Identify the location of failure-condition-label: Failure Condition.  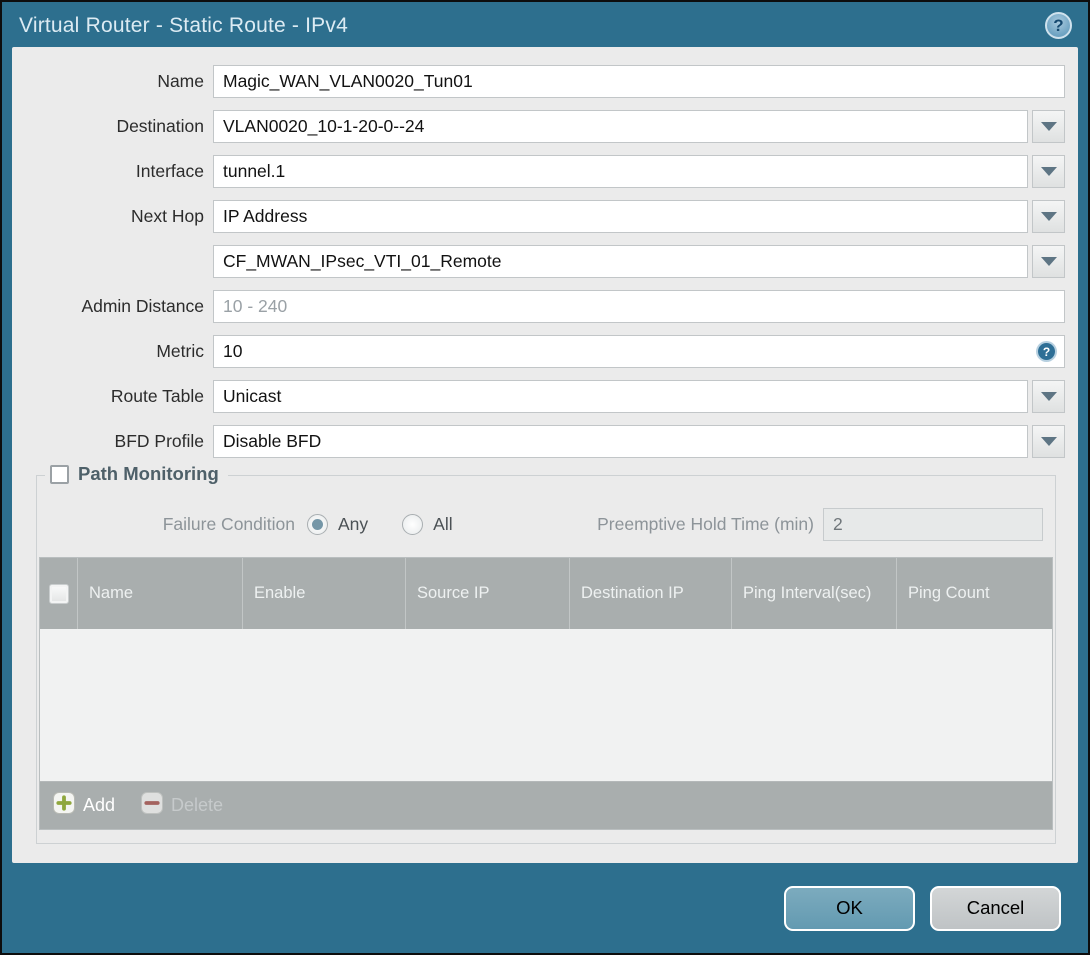
(228, 524).